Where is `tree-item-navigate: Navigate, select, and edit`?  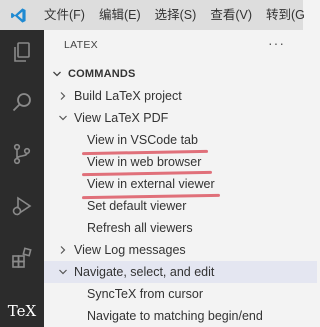
tree-item-navigate: Navigate, select, and edit is located at coordinates (180, 272).